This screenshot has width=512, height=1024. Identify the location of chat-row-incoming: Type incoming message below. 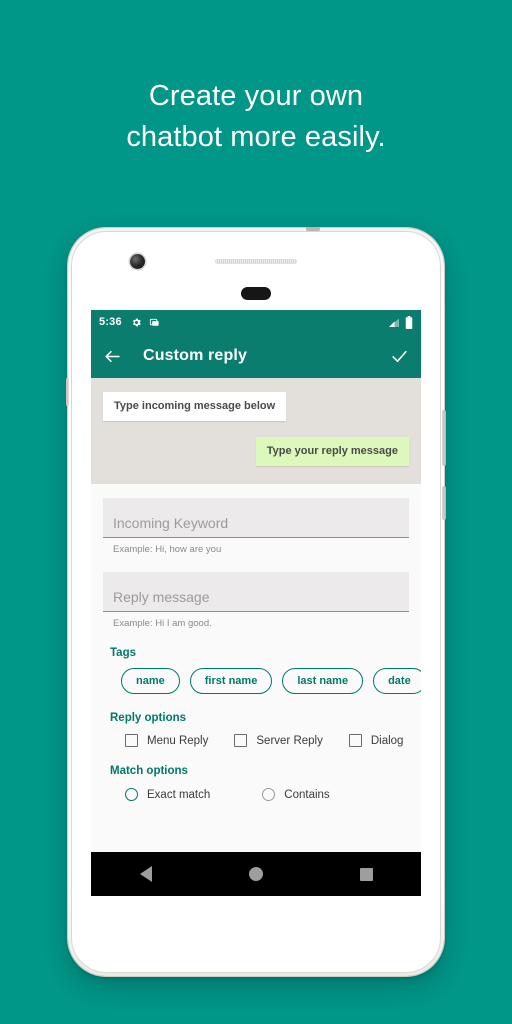
(256, 406).